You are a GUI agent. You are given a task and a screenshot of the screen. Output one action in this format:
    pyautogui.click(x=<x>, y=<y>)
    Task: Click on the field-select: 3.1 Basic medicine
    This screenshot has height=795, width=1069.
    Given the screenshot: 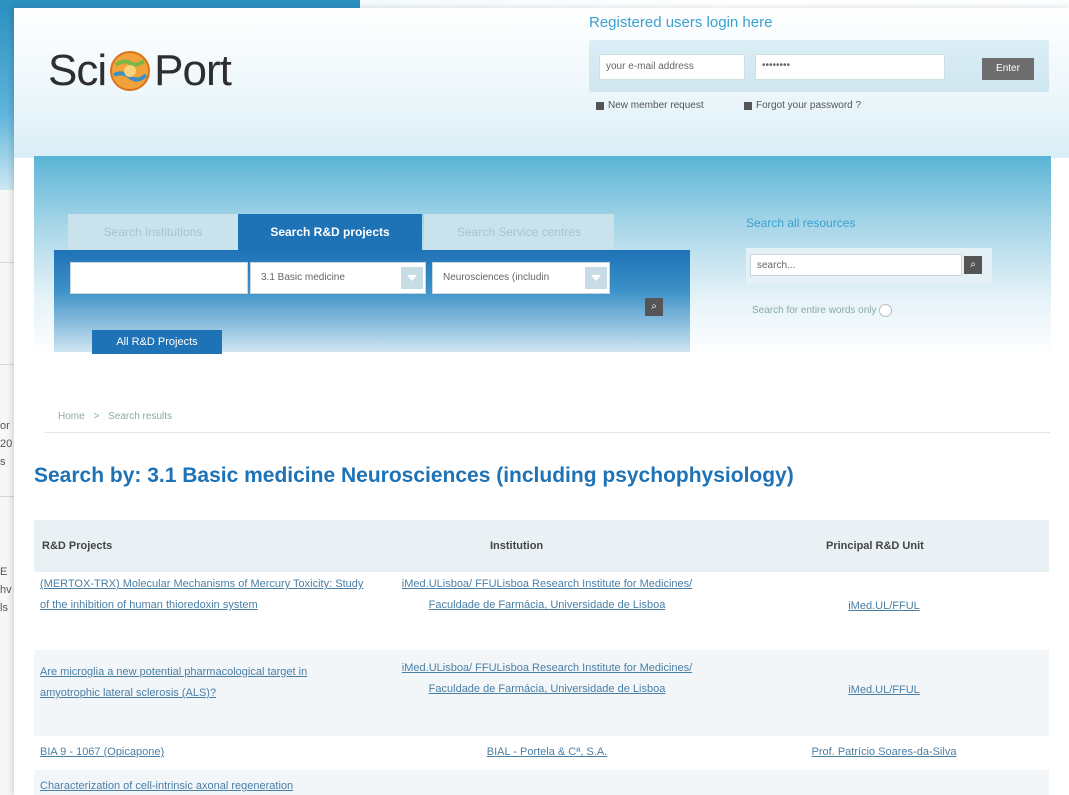 What is the action you would take?
    pyautogui.click(x=338, y=278)
    